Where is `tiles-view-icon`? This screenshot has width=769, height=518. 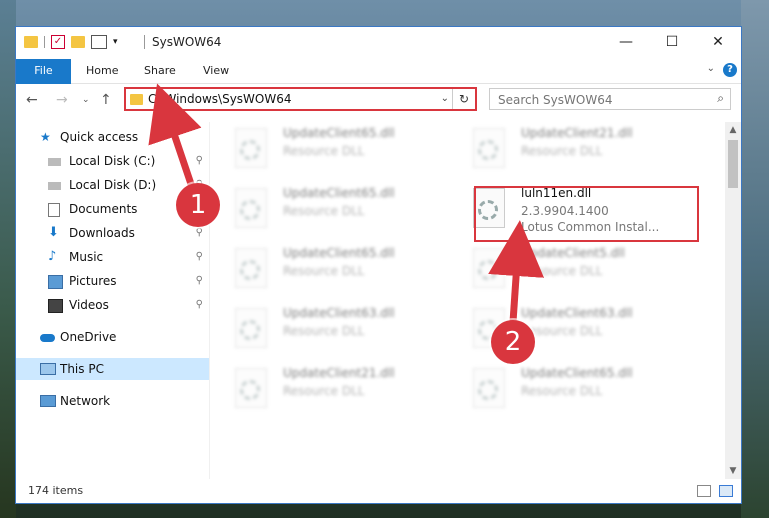 tiles-view-icon is located at coordinates (726, 491).